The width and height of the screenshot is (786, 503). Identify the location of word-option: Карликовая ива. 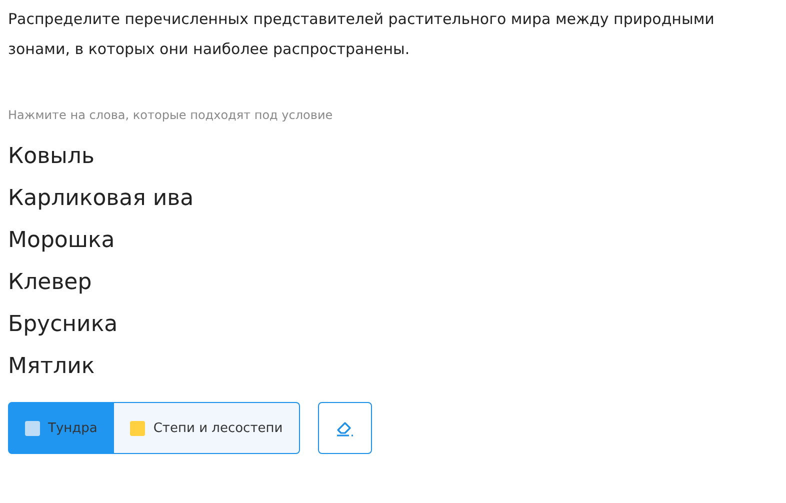
(101, 199).